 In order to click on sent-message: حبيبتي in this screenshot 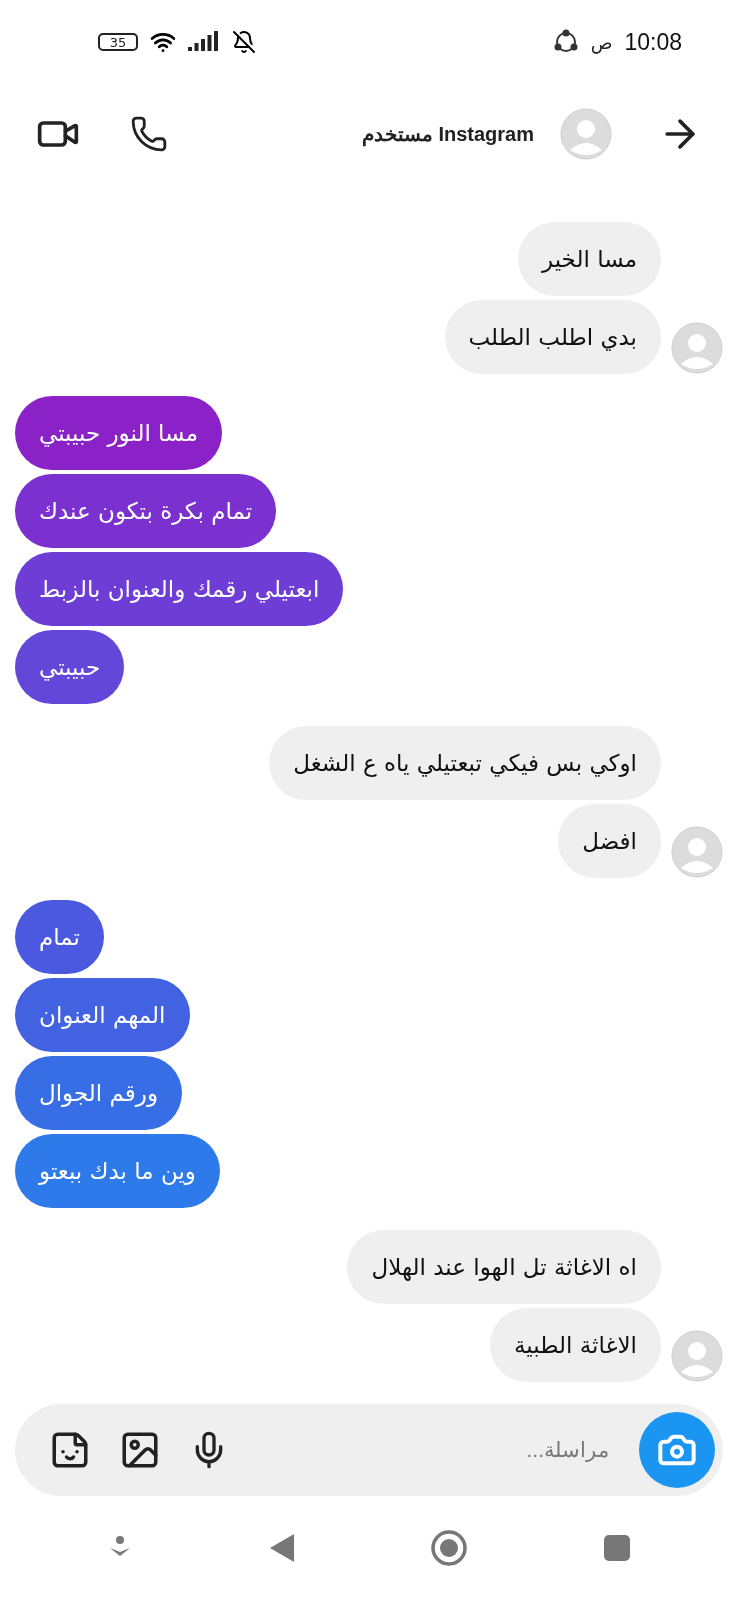, I will do `click(70, 667)`.